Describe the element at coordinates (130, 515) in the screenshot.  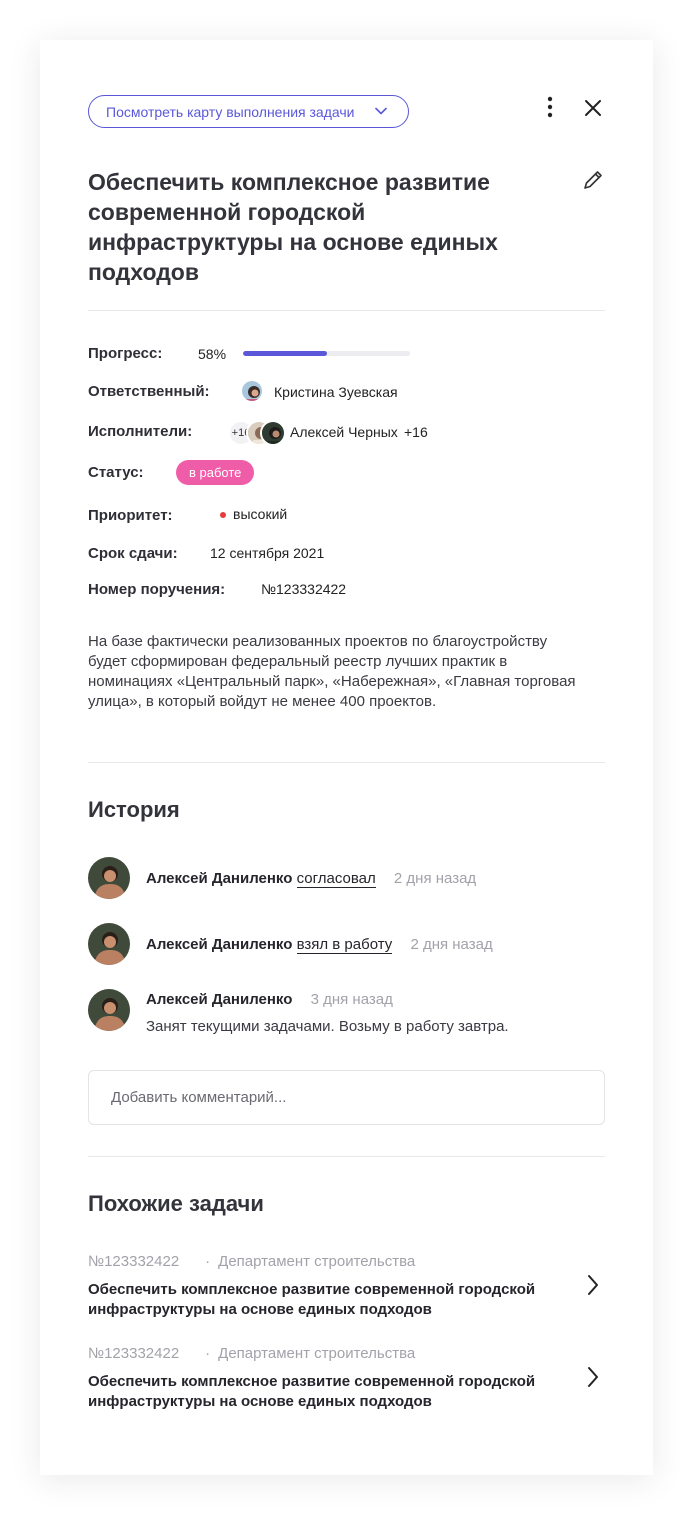
I see `priority-label: Приоритет:` at that location.